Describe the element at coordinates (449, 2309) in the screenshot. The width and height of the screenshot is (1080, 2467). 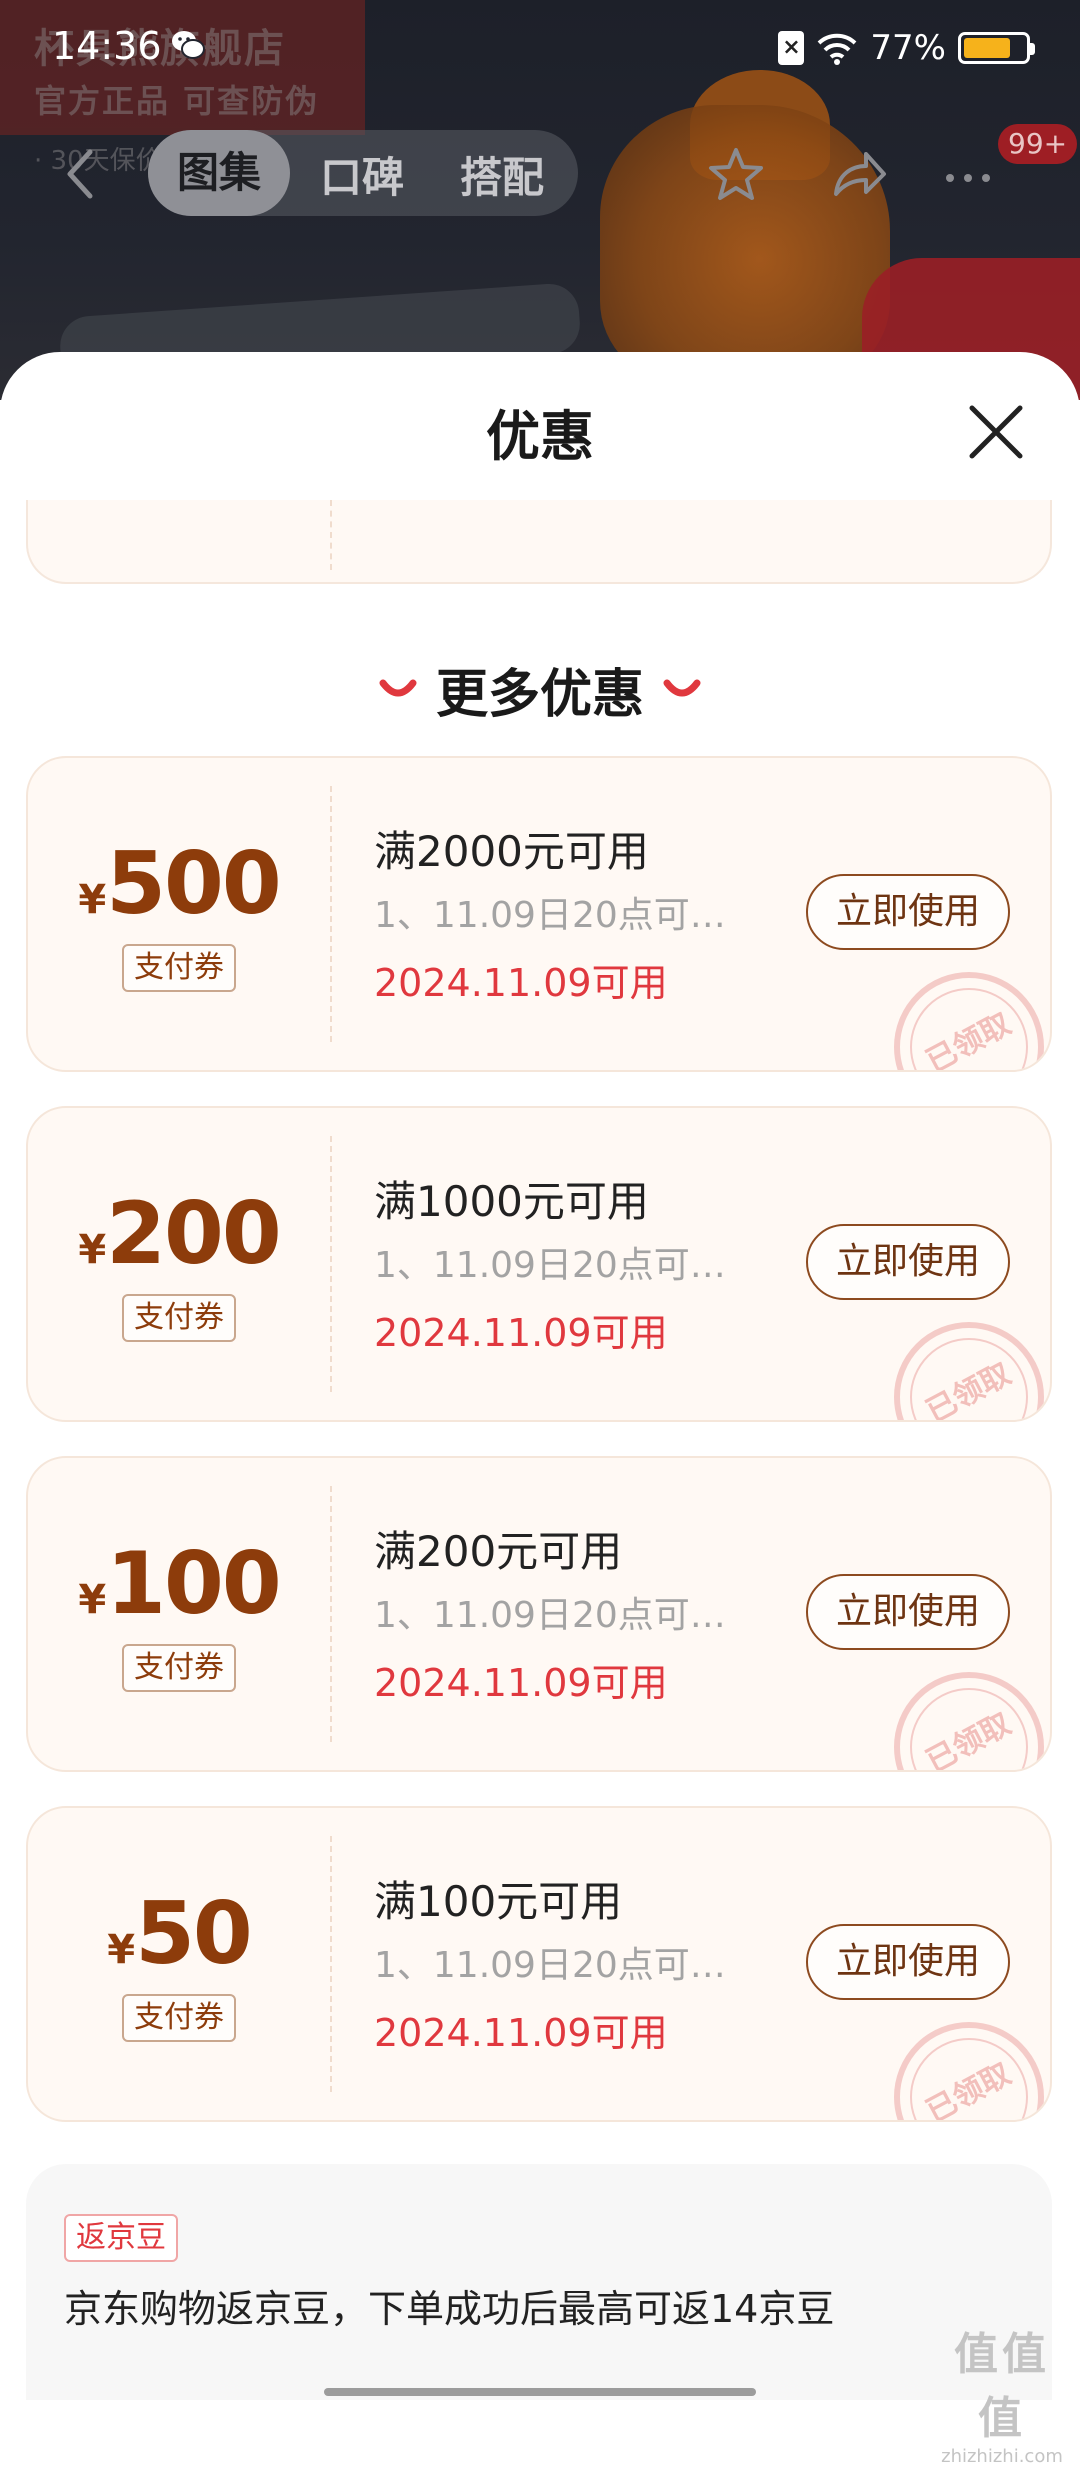
I see `jd-bean-text: 京东购物返京豆，下单成功后最高可返14京豆` at that location.